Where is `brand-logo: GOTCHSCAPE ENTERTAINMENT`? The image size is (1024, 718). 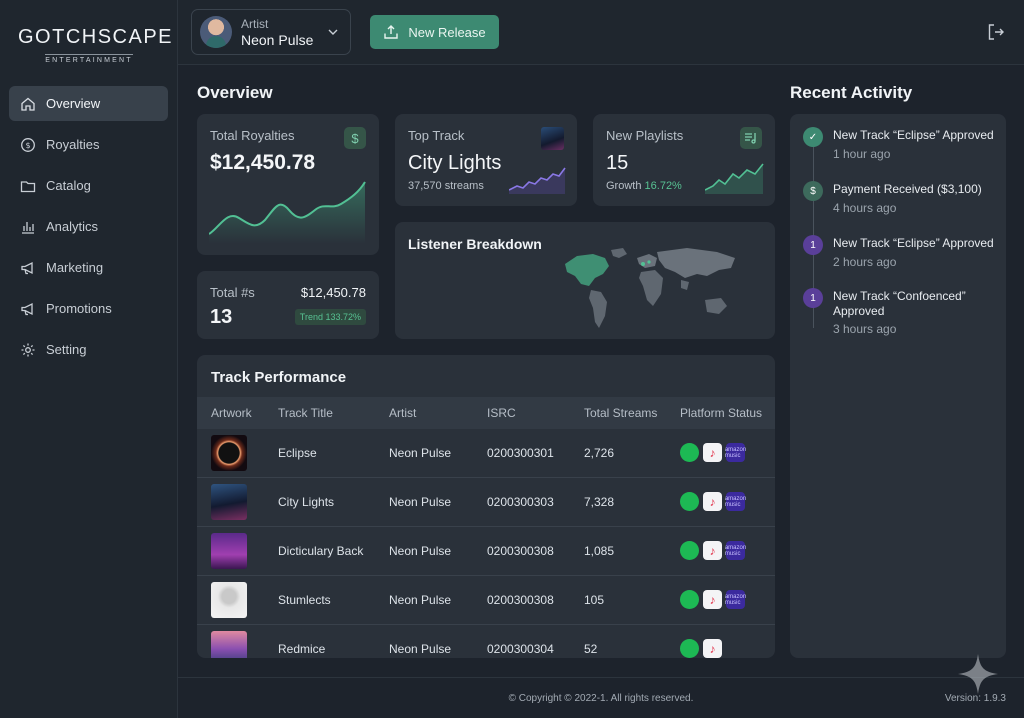
brand-logo: GOTCHSCAPE ENTERTAINMENT is located at coordinates (96, 46).